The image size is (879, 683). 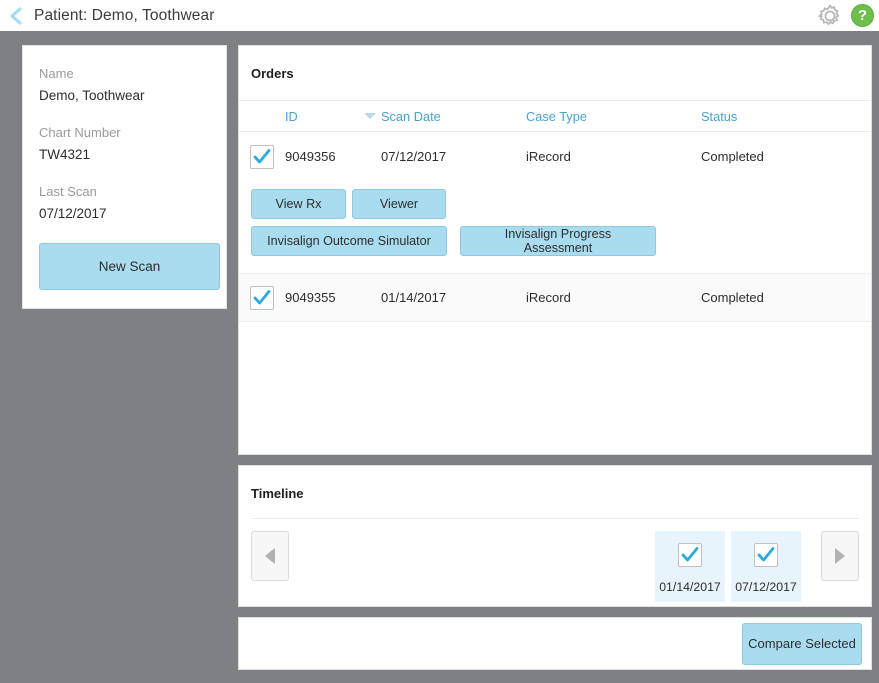 I want to click on arrow-right-icon, so click(x=840, y=556).